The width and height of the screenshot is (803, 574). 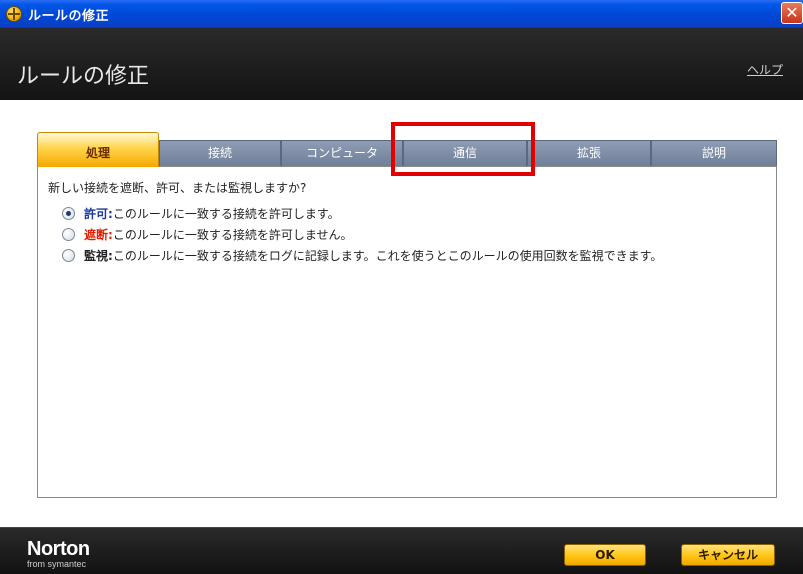 What do you see at coordinates (605, 555) in the screenshot?
I see `ok-button: OK` at bounding box center [605, 555].